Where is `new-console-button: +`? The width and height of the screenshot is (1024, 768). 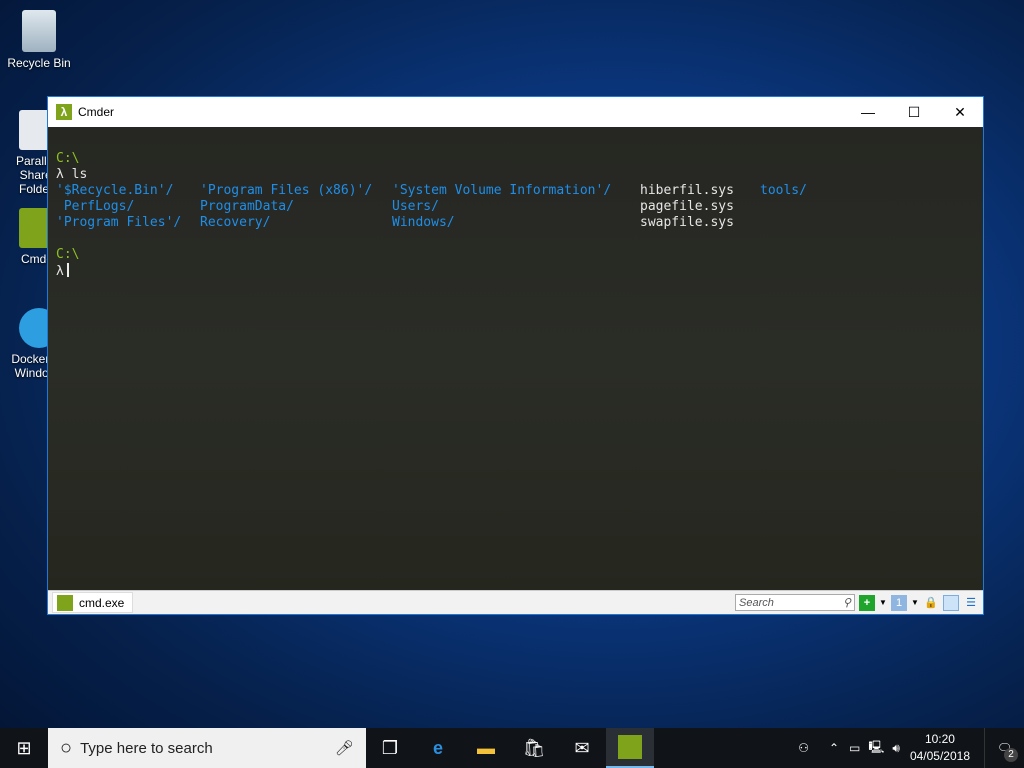
new-console-button: + is located at coordinates (867, 602).